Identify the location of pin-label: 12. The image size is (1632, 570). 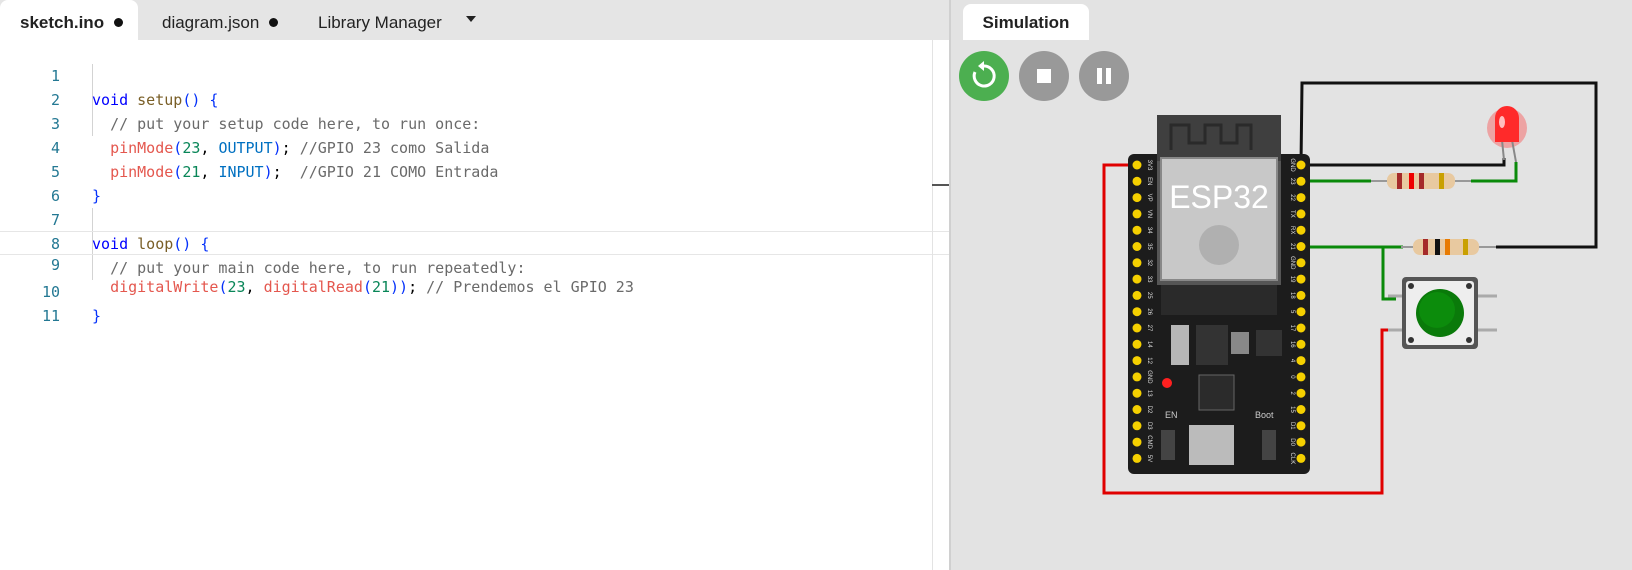
(1149, 360).